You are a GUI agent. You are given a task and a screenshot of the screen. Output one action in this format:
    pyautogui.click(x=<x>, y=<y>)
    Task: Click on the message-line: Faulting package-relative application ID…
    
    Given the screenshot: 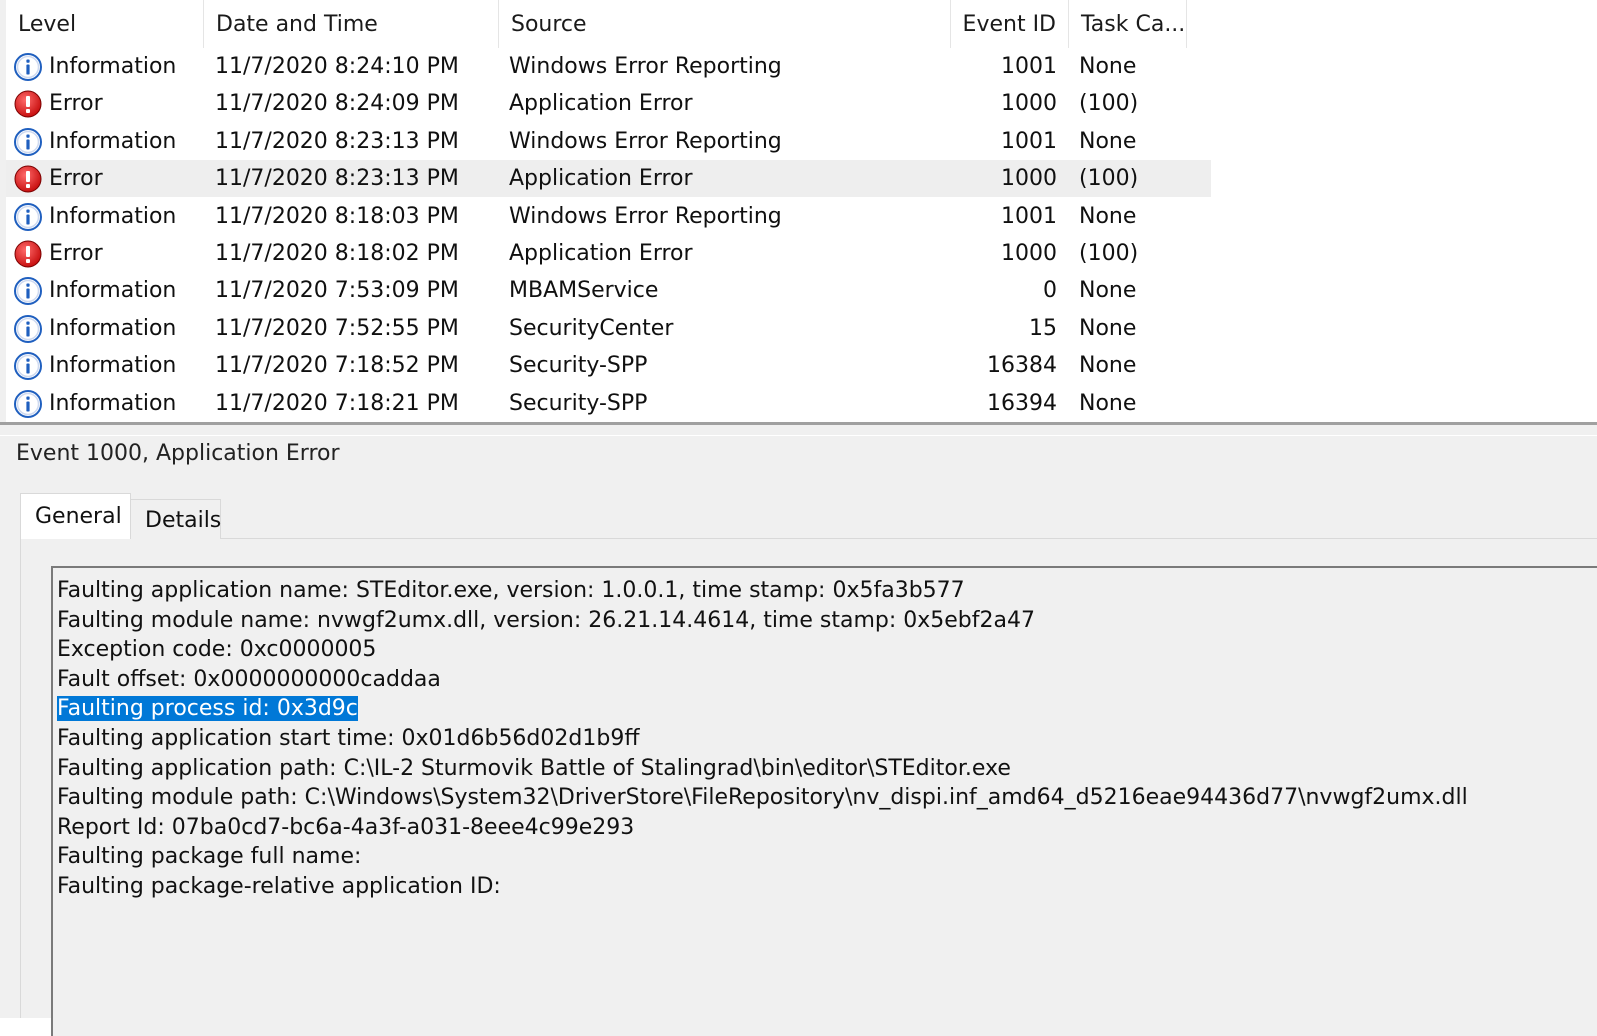 What is the action you would take?
    pyautogui.click(x=279, y=886)
    